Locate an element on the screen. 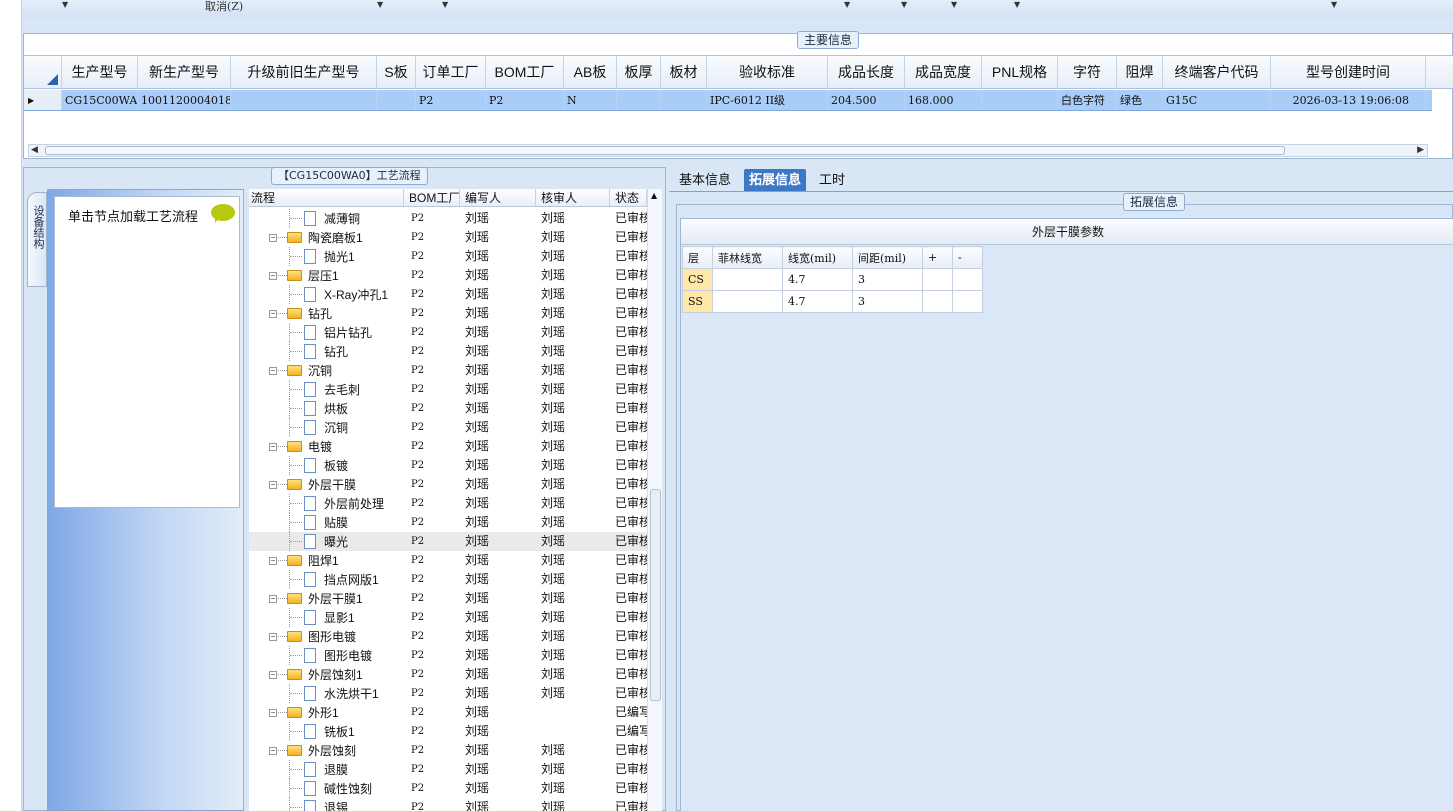 Image resolution: width=1453 pixels, height=811 pixels. tree-row: 减薄铜 P2 刘瑶 刘瑶 已审核 is located at coordinates (448, 218).